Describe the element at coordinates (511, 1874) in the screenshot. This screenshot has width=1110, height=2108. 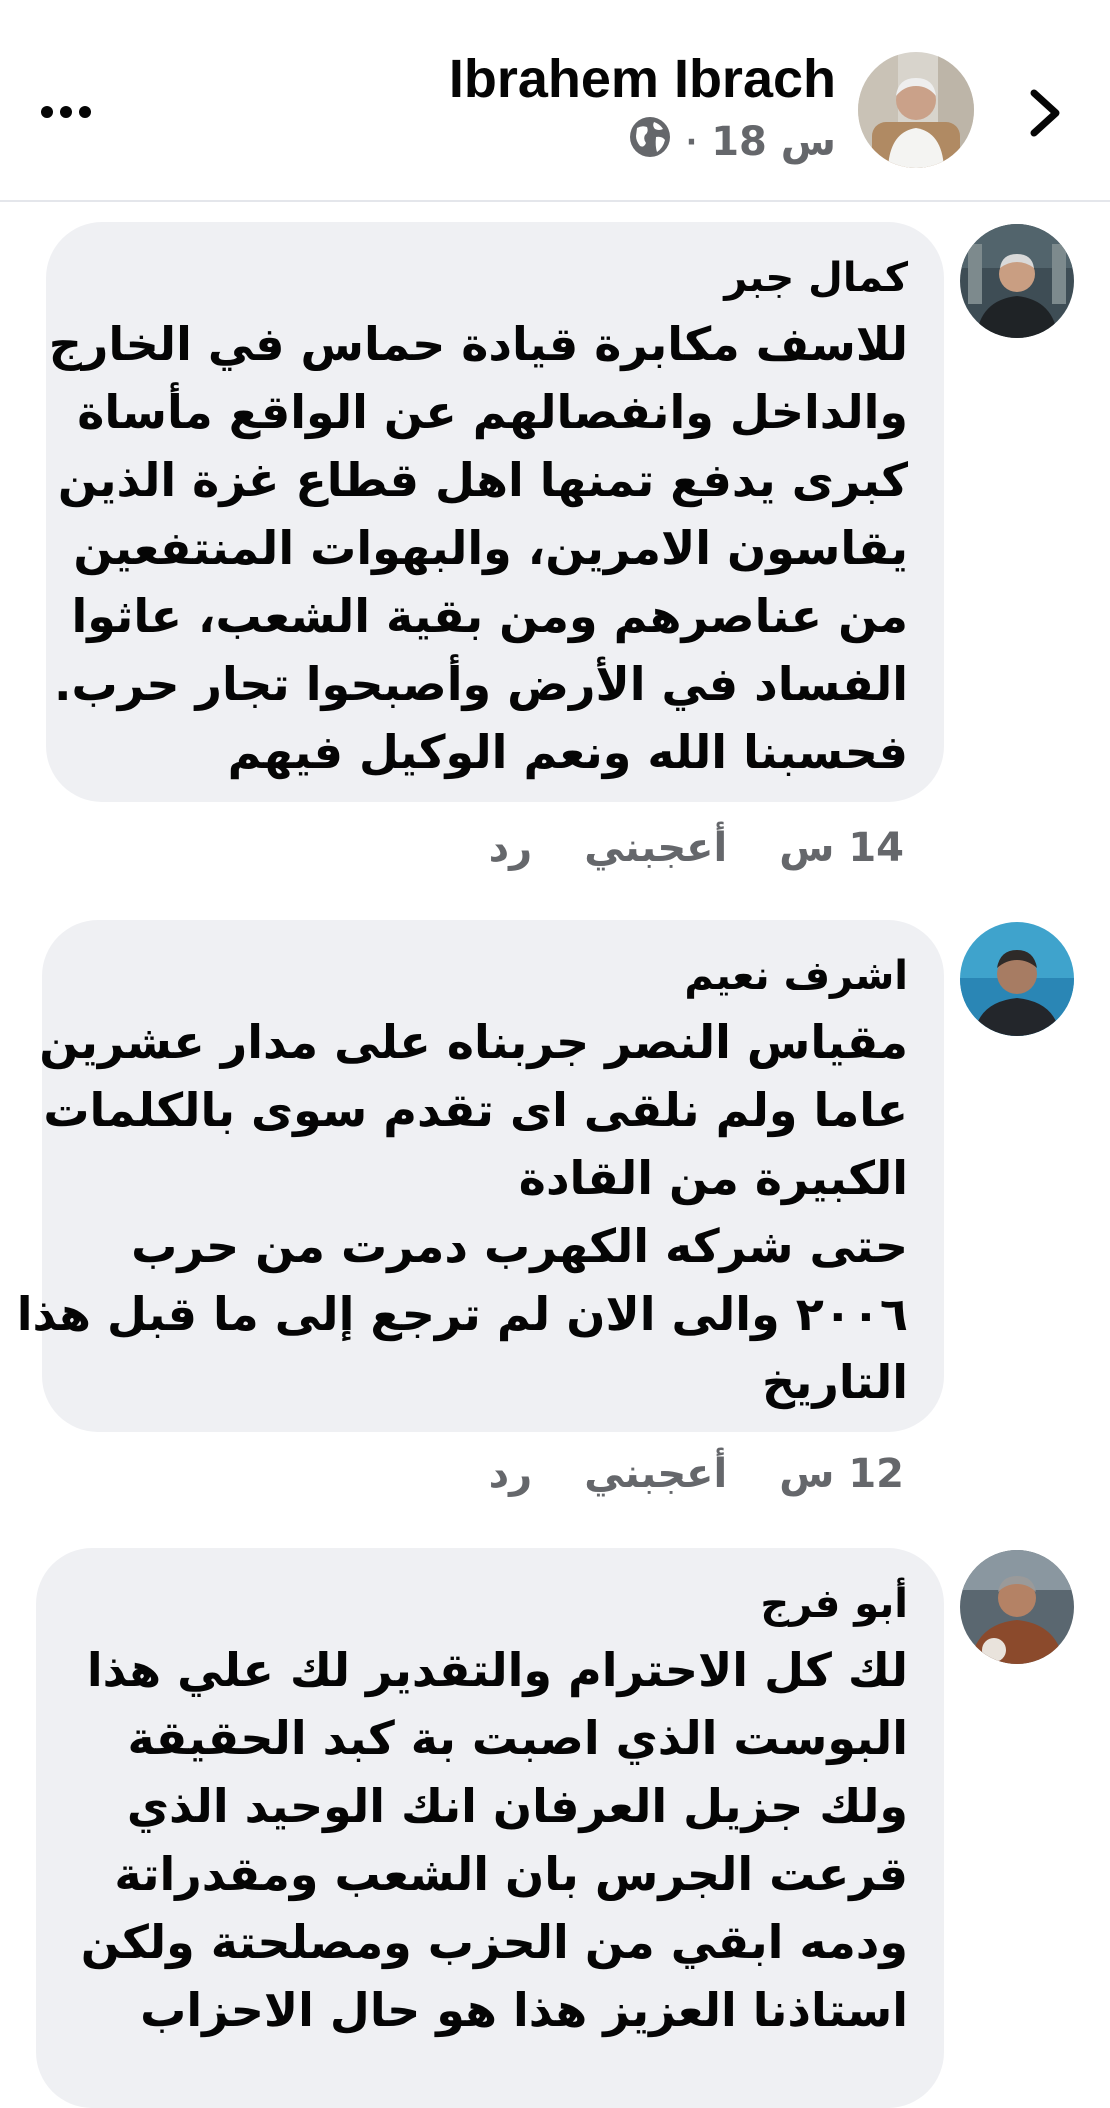
I see `comment-text-line: قرعت الجرس بان الشعب ومقدراتة` at that location.